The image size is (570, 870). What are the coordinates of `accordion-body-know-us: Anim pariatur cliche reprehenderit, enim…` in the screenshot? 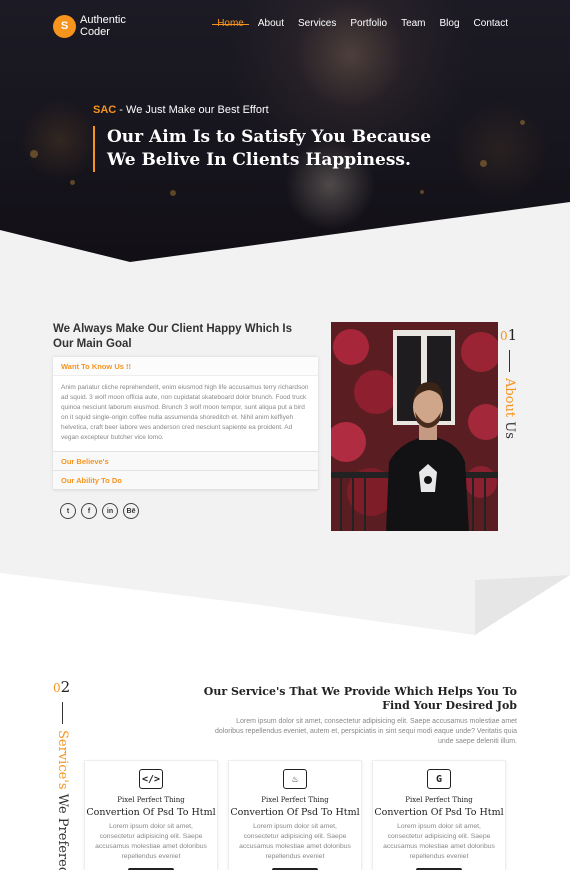 It's located at (185, 414).